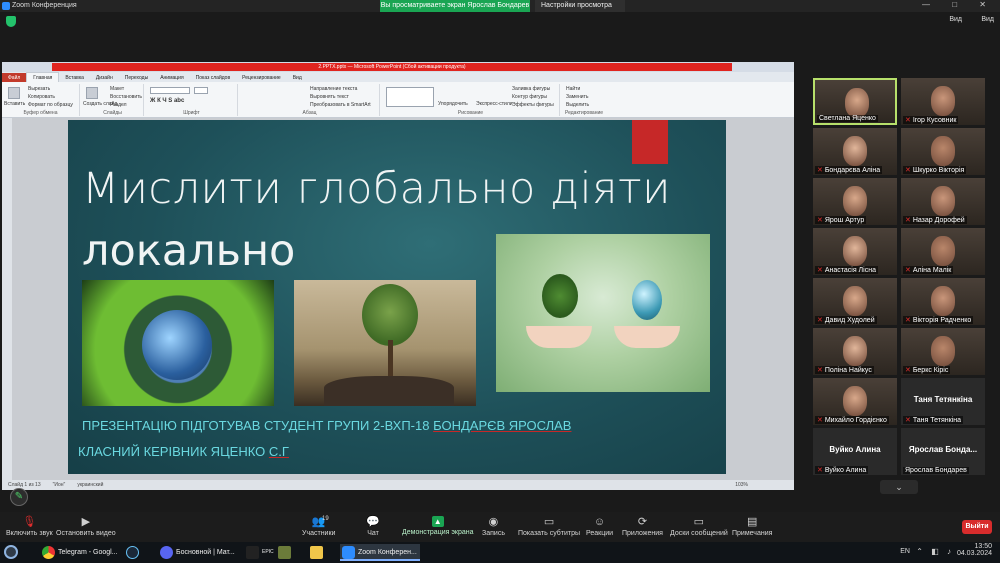  Describe the element at coordinates (59, 485) in the screenshot. I see `theme-name: "Ион"` at that location.